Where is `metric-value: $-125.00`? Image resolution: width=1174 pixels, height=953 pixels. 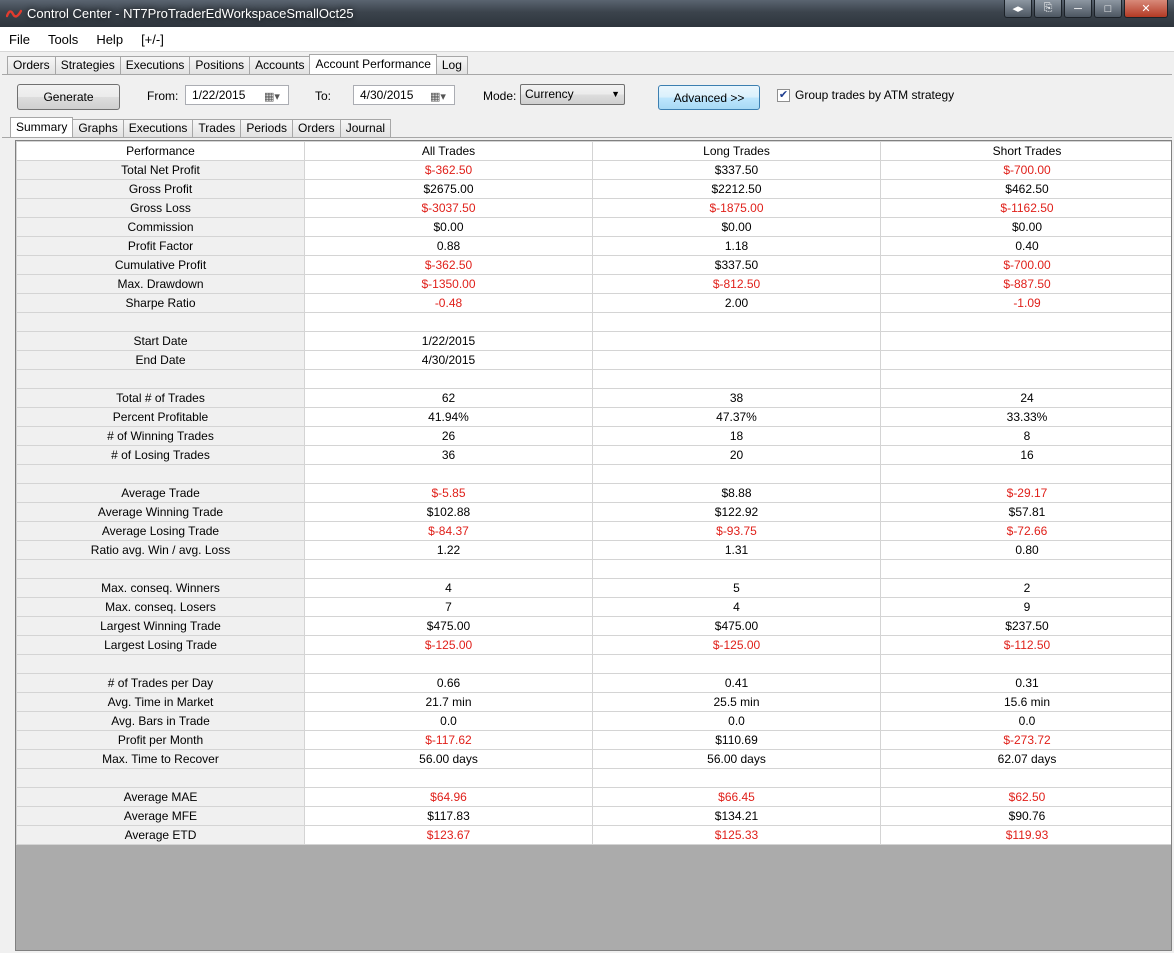 metric-value: $-125.00 is located at coordinates (448, 645).